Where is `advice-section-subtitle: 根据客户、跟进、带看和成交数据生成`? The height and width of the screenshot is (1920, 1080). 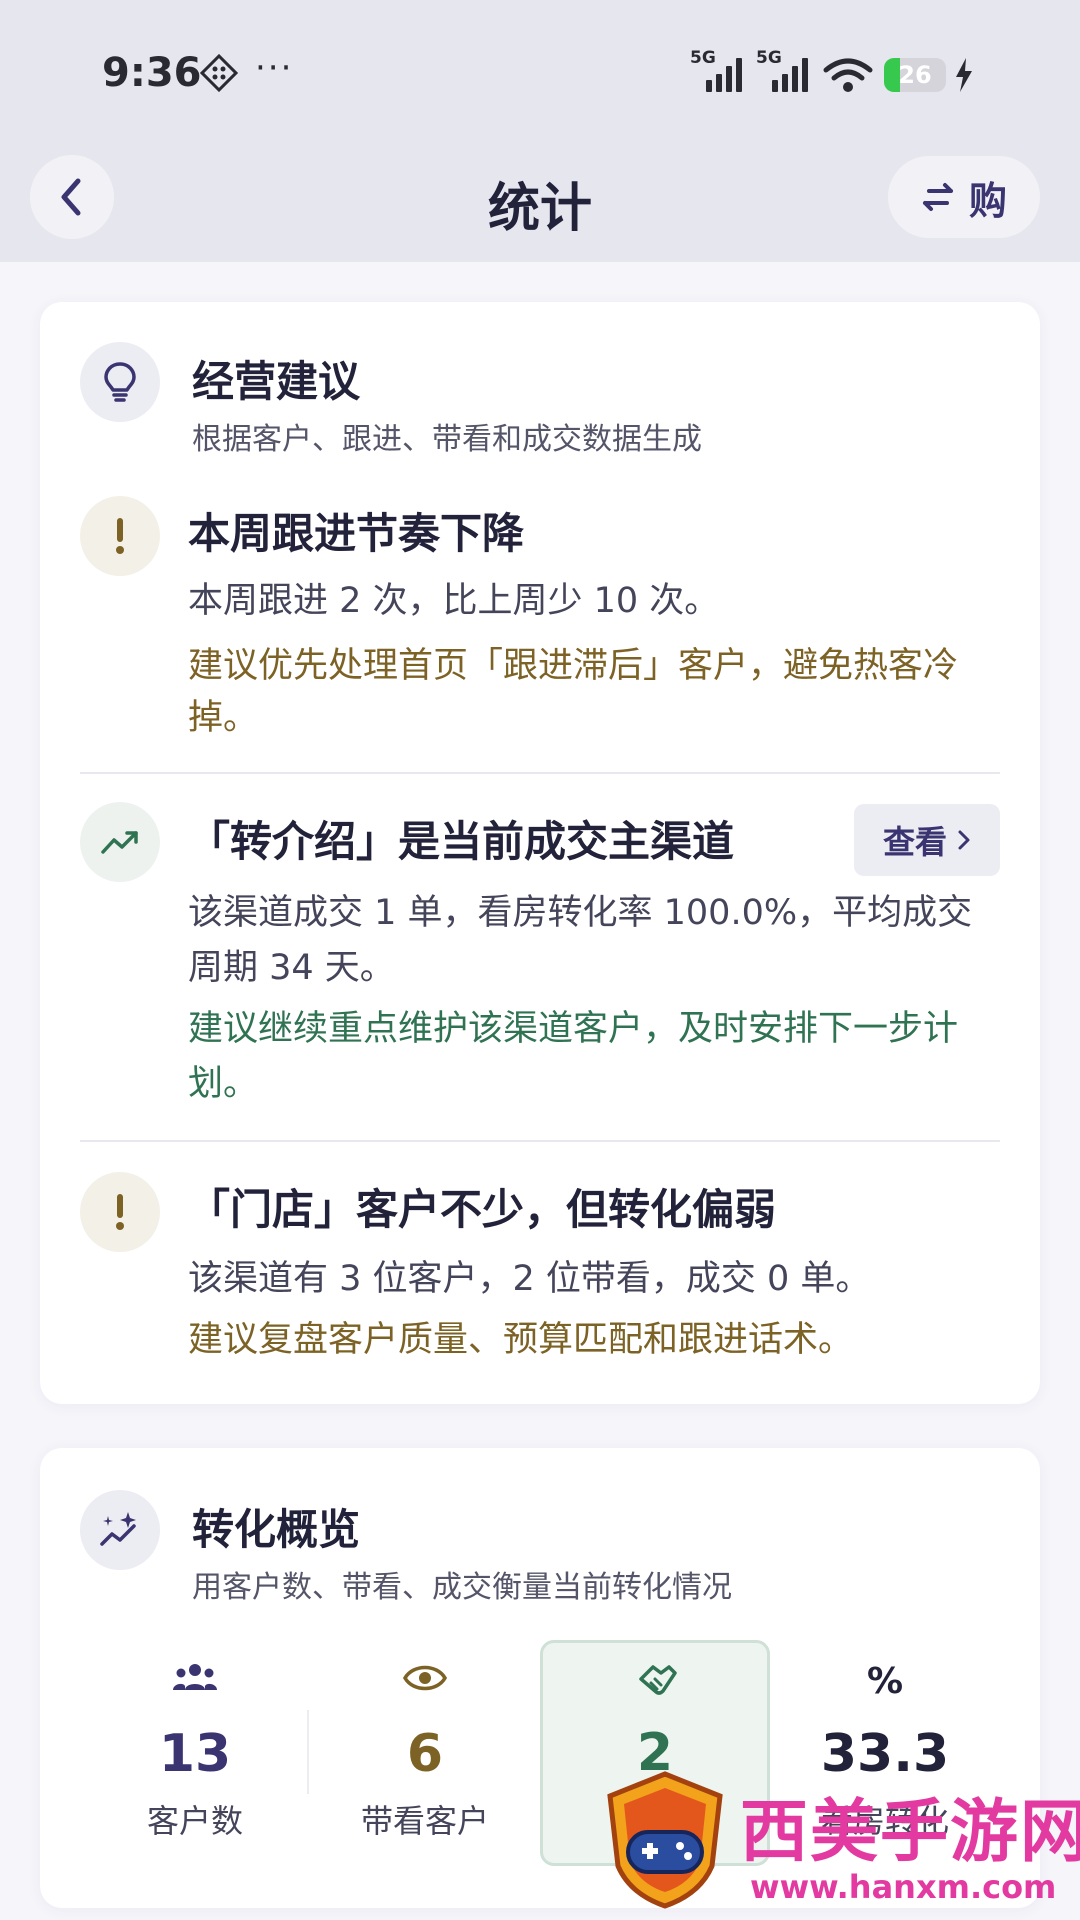
advice-section-subtitle: 根据客户、跟进、带看和成交数据生成 is located at coordinates (447, 439).